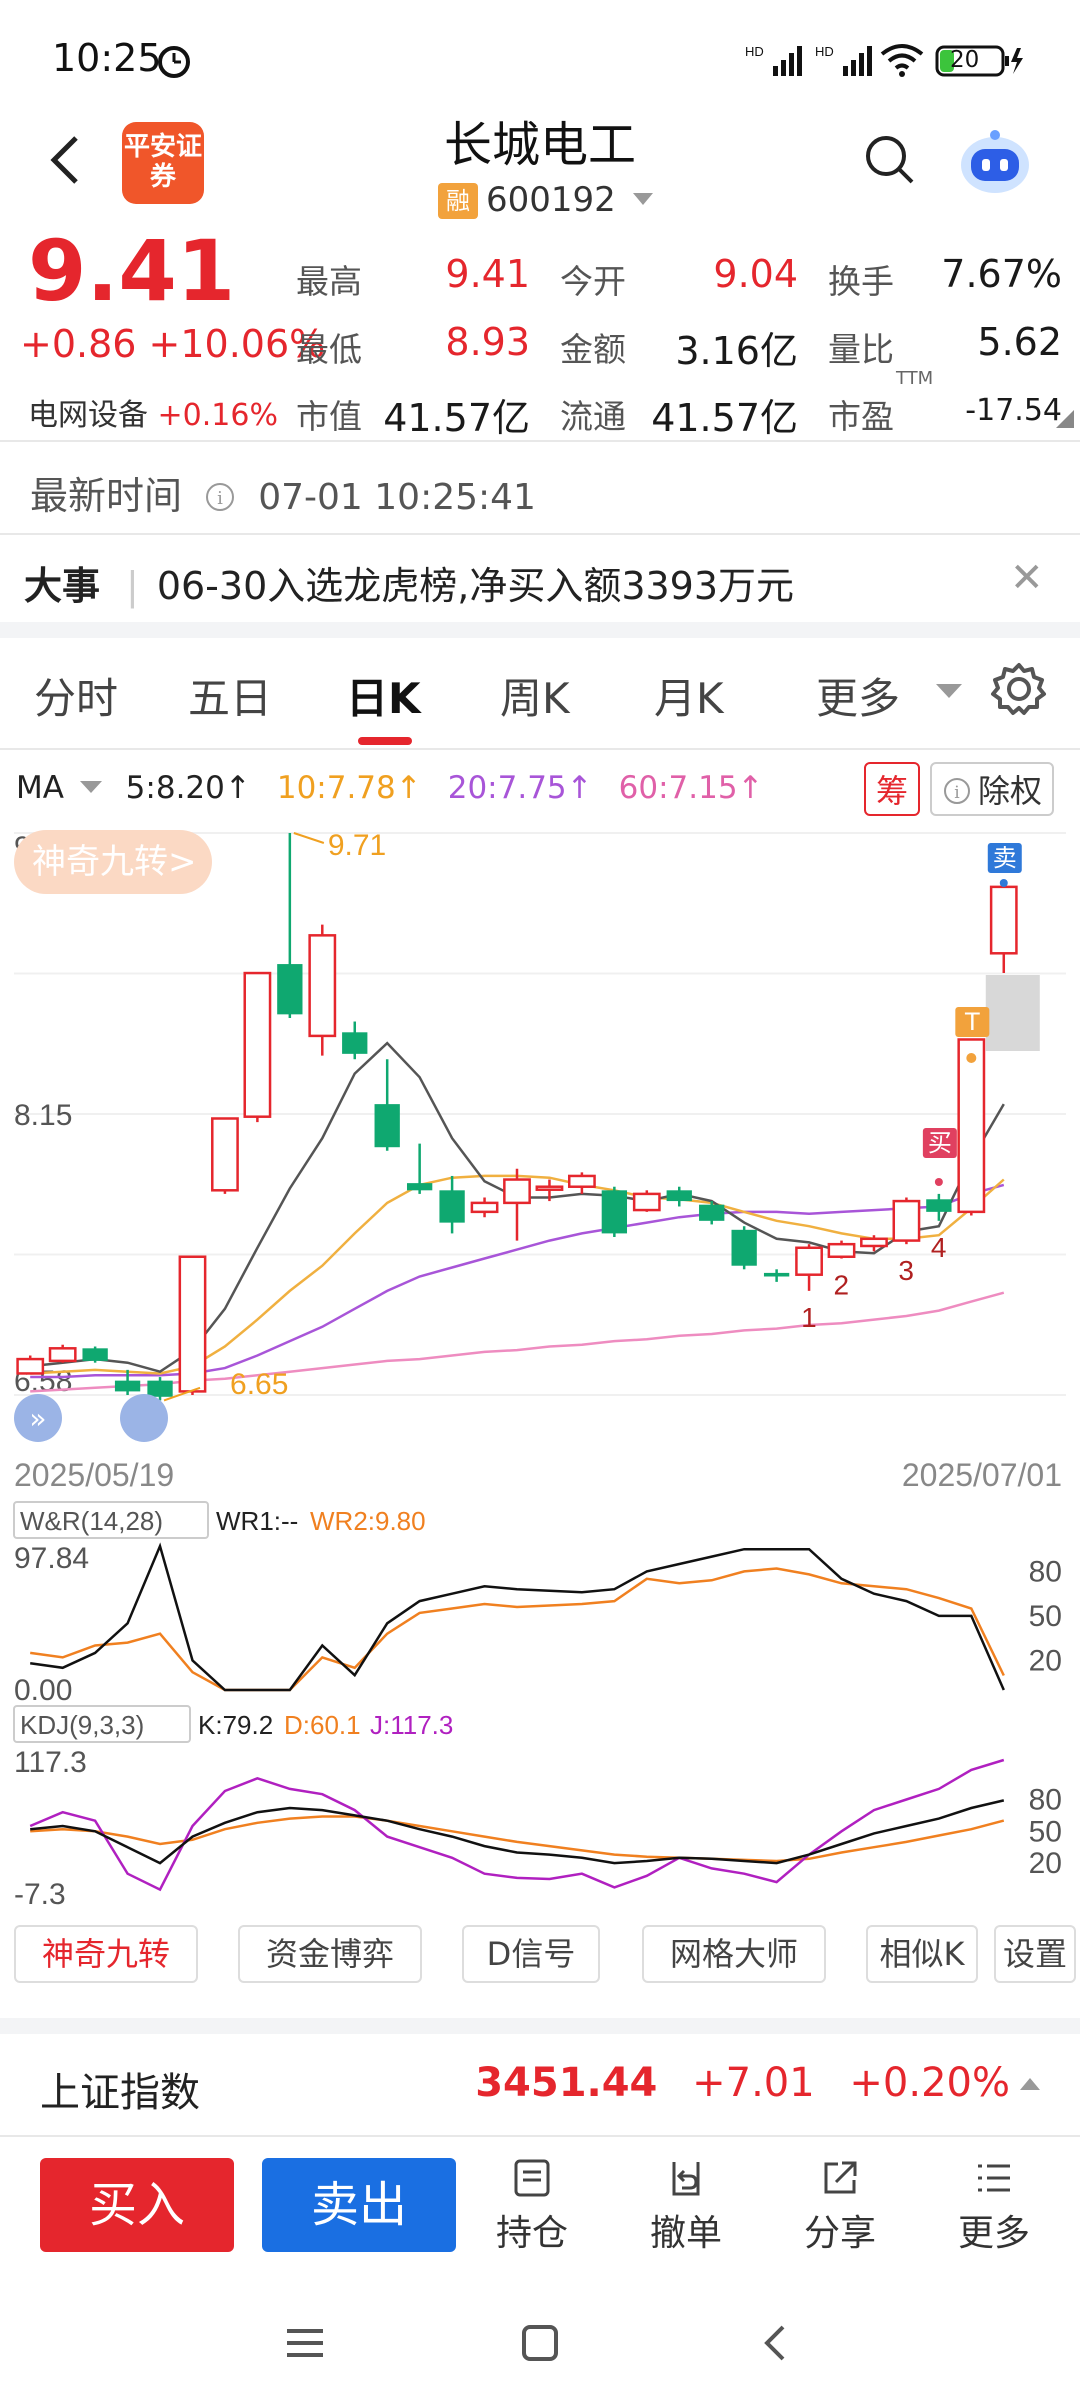  I want to click on tab-1: 五日, so click(230, 695).